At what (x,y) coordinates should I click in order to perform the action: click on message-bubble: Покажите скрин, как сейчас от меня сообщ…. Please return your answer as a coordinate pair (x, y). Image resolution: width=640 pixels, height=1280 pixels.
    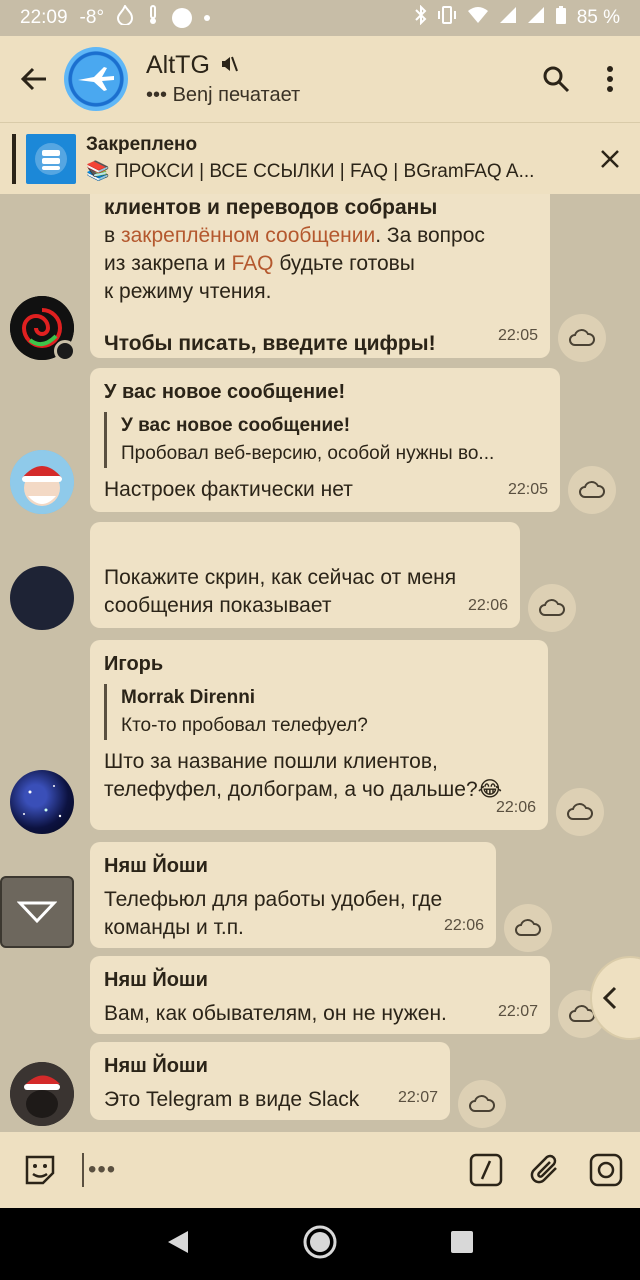
    Looking at the image, I should click on (305, 575).